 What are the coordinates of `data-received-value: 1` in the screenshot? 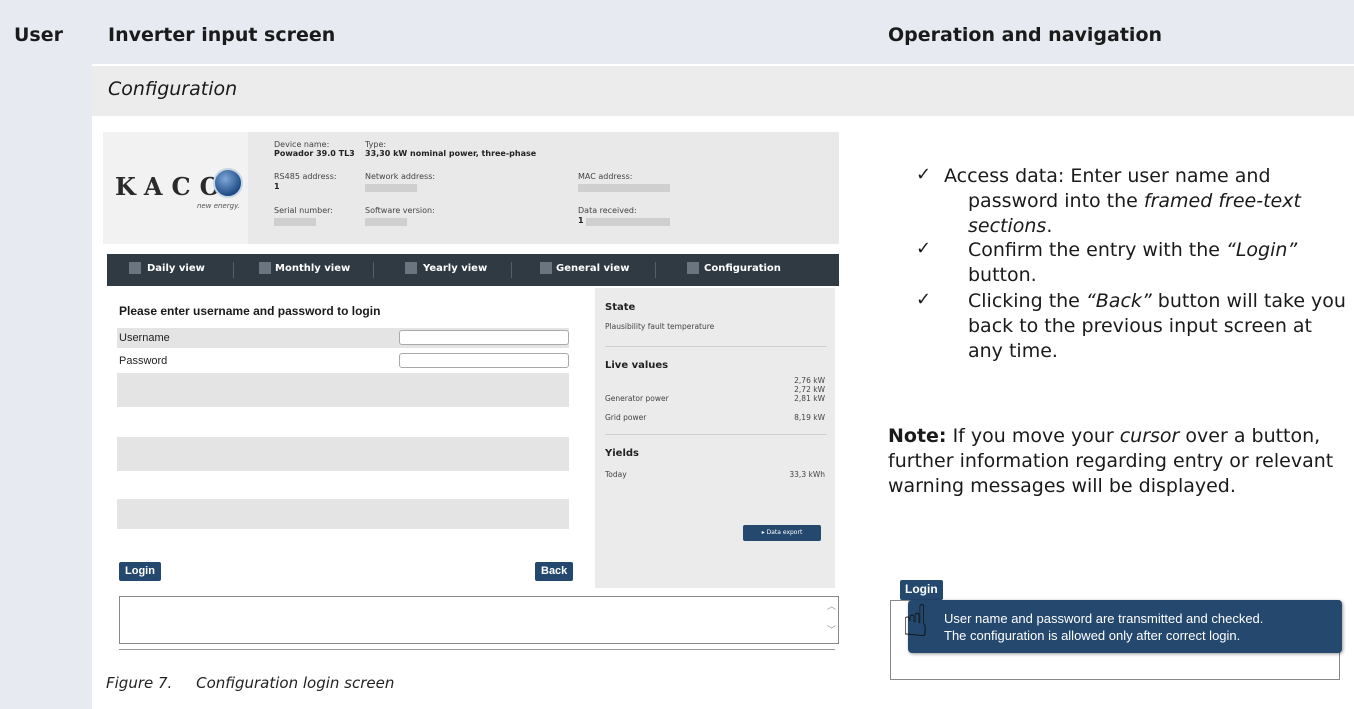 It's located at (581, 220).